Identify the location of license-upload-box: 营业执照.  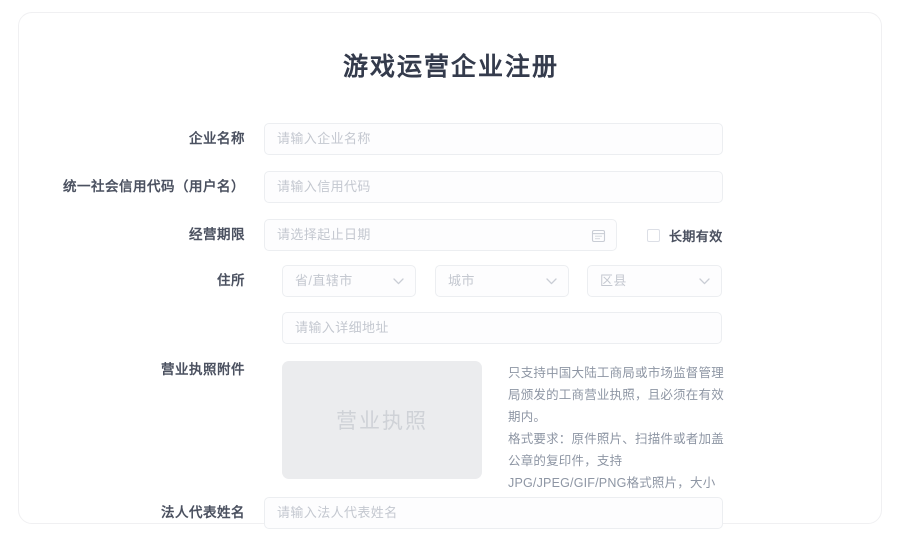
(382, 420).